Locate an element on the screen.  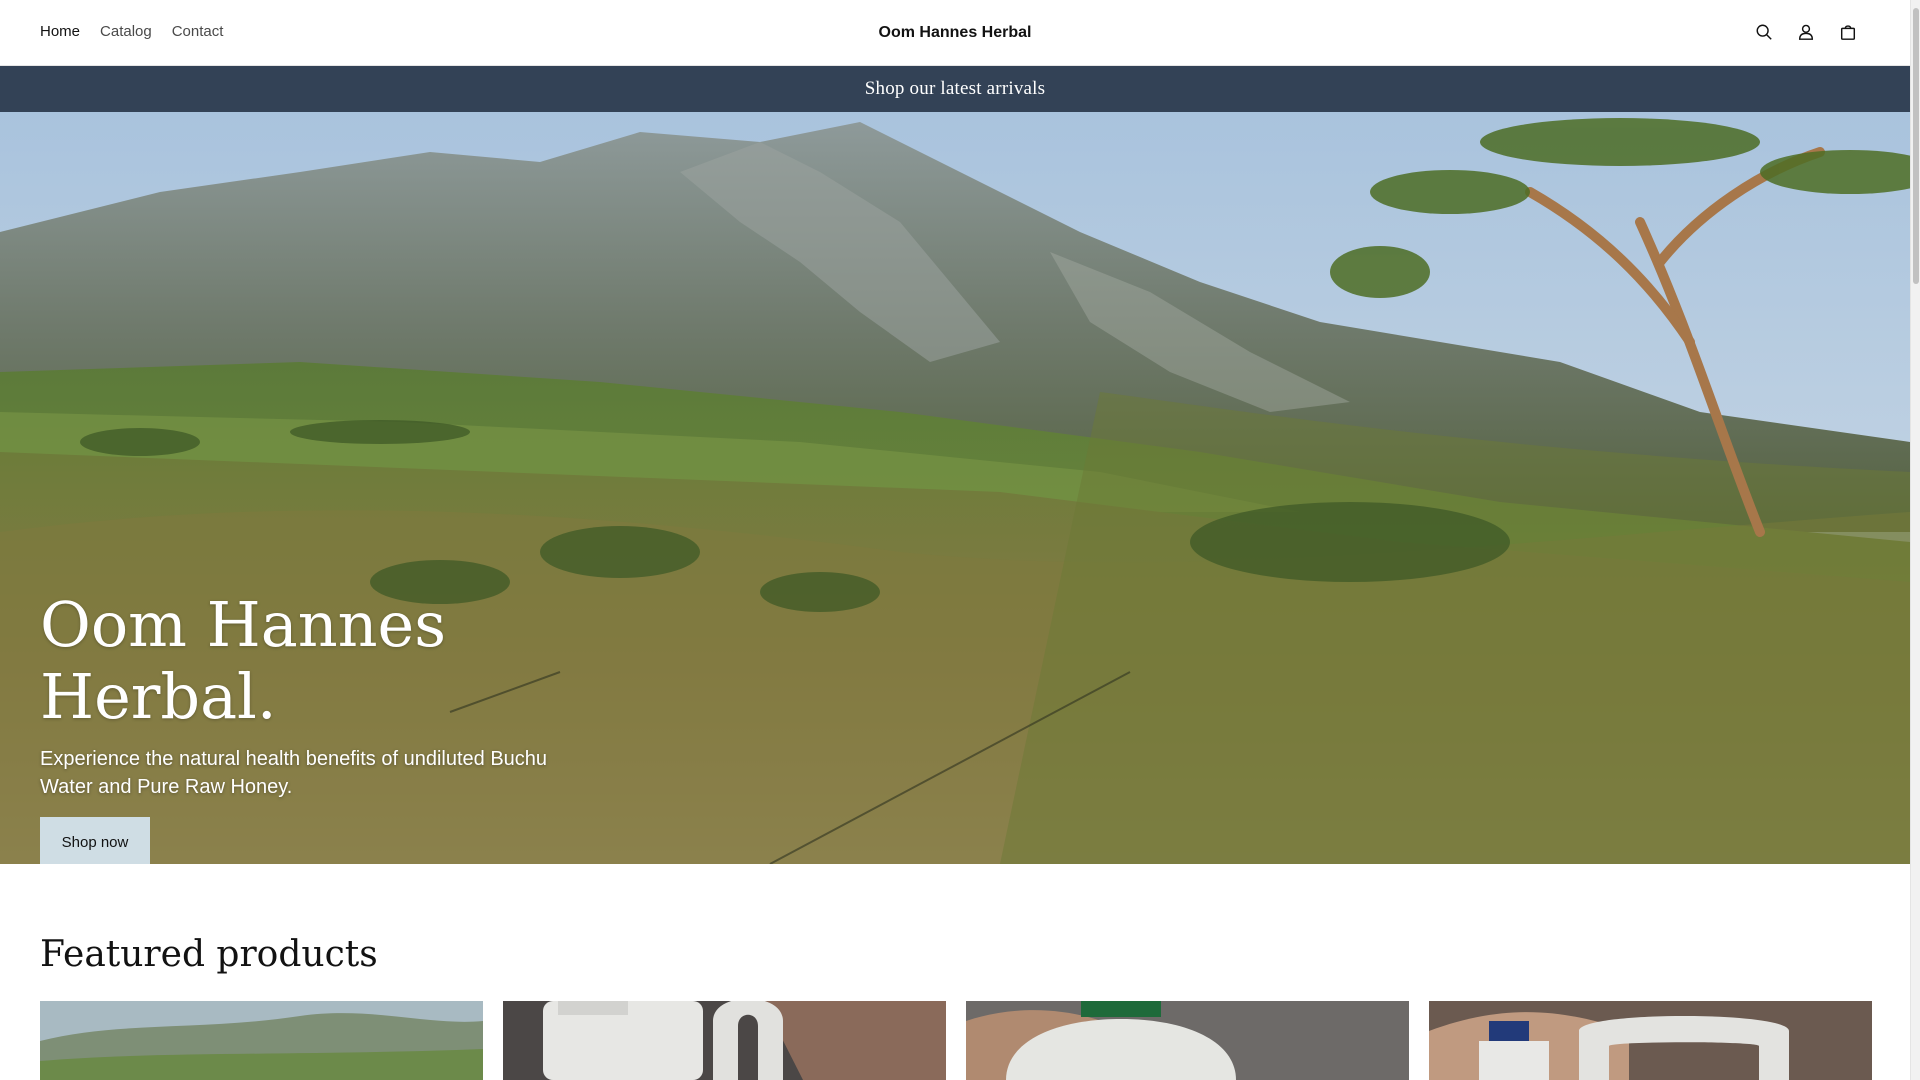
cart-icon is located at coordinates (1848, 32).